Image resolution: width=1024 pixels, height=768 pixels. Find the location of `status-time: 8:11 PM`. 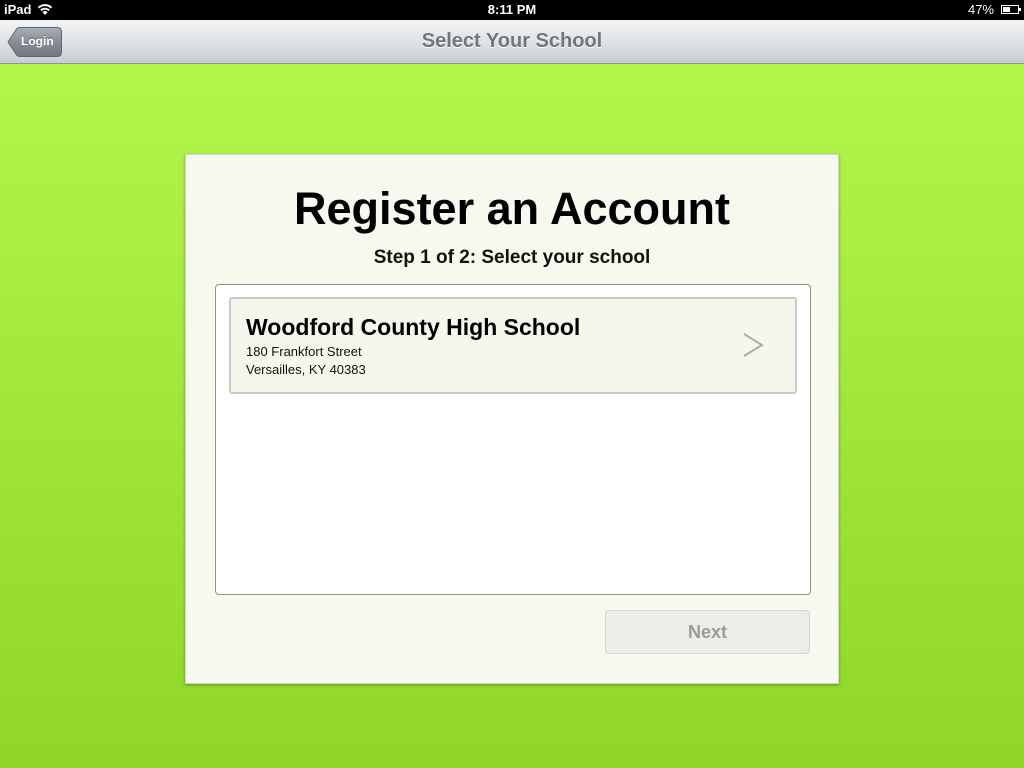

status-time: 8:11 PM is located at coordinates (512, 9).